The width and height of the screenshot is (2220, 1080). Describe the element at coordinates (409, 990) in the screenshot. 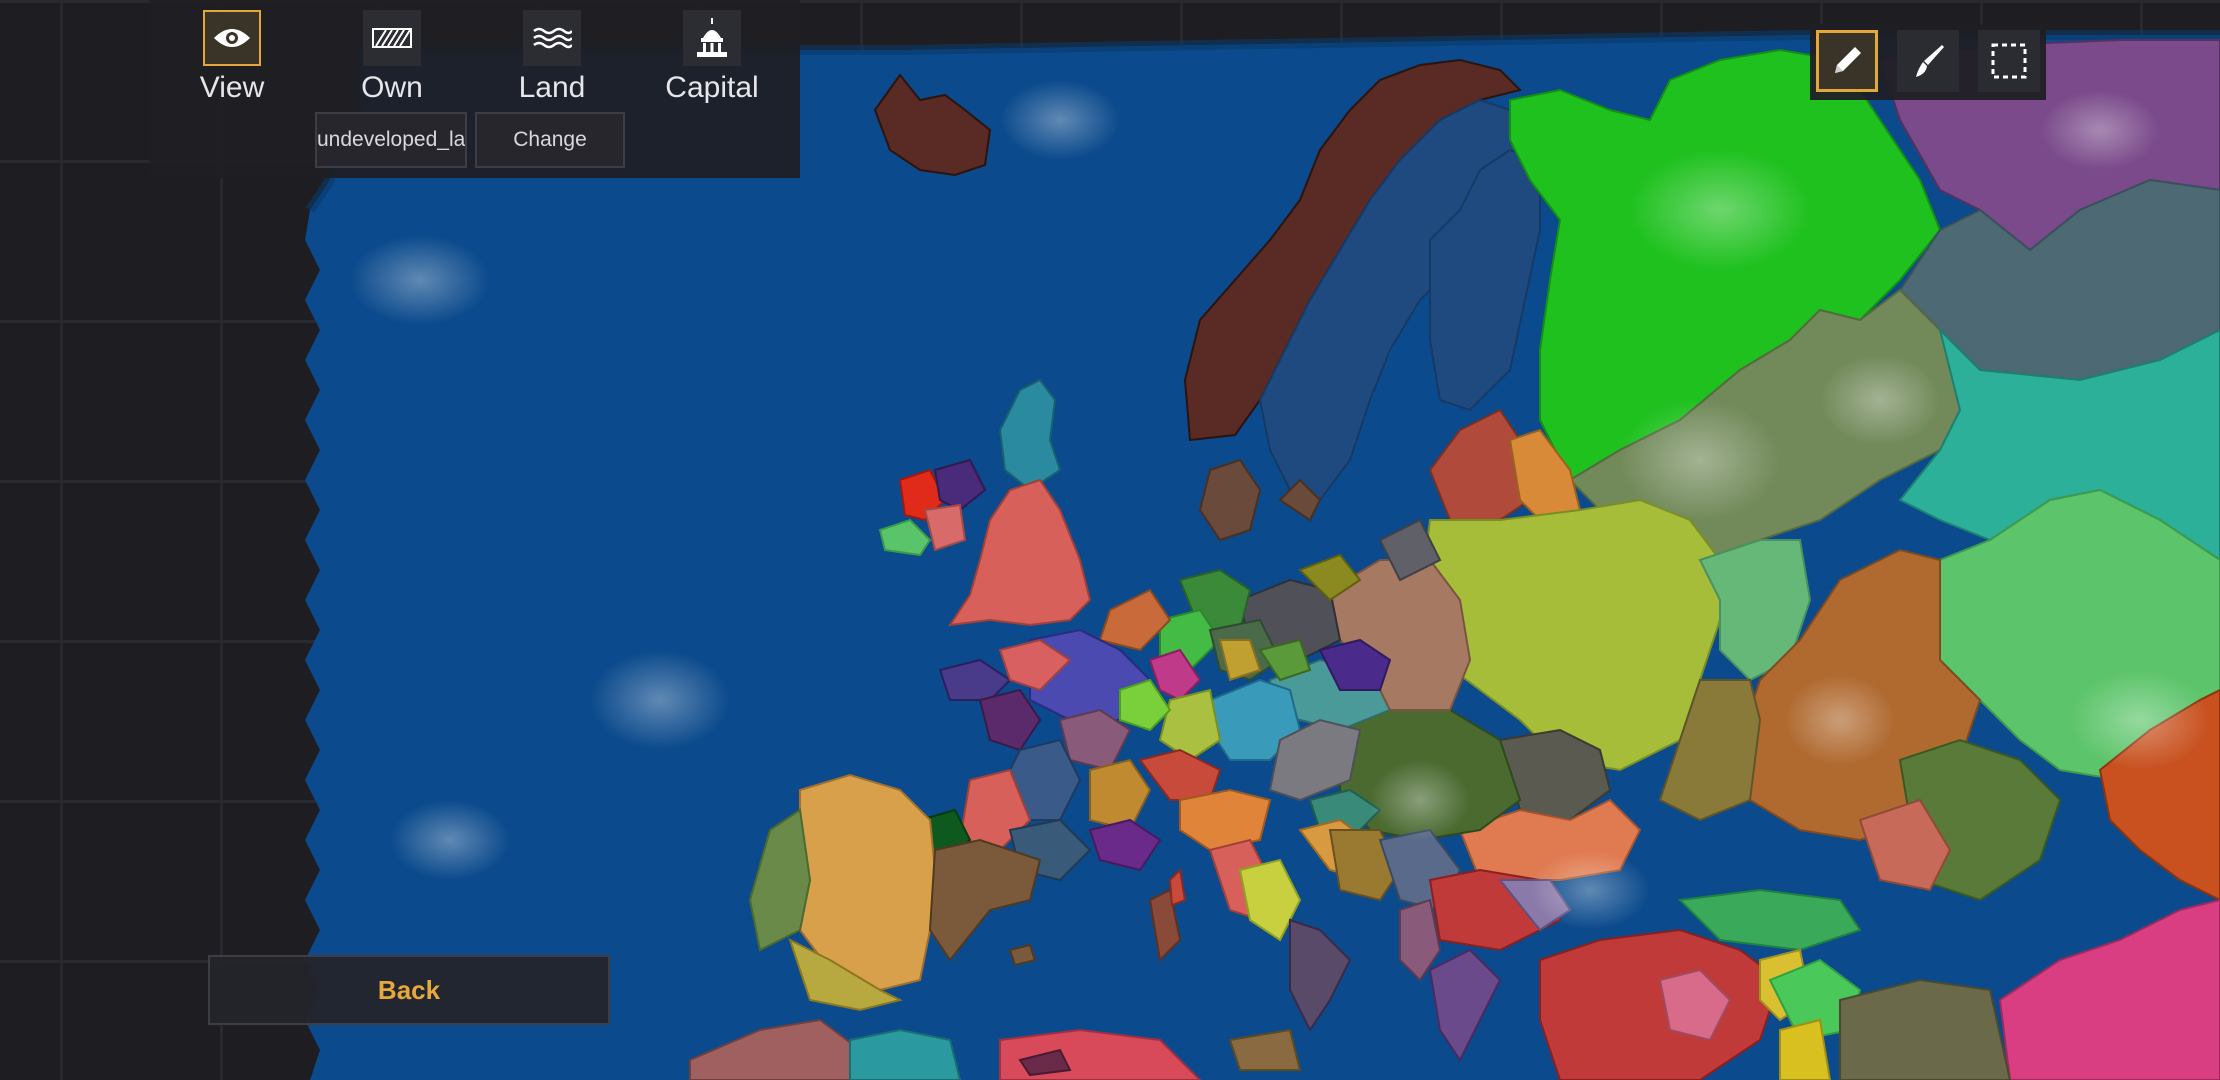

I see `back-button: Back` at that location.